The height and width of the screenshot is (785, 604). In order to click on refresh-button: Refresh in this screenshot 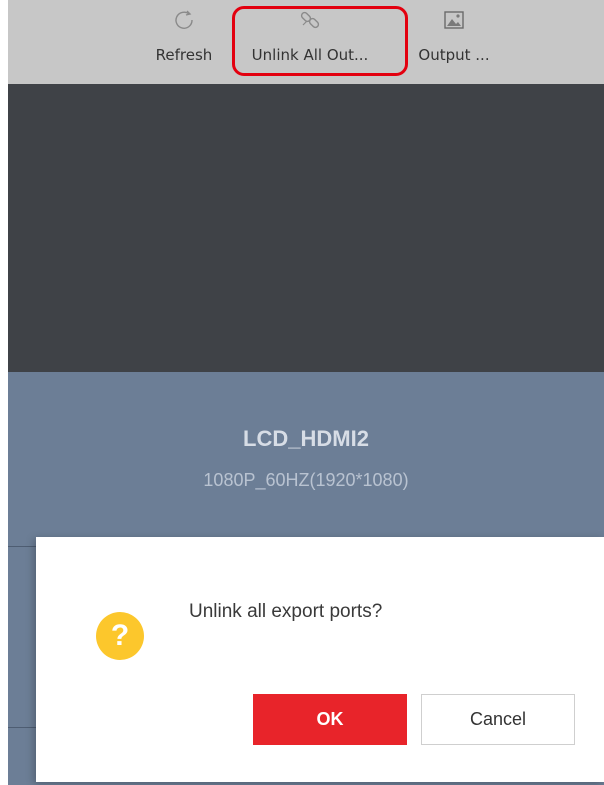, I will do `click(184, 41)`.